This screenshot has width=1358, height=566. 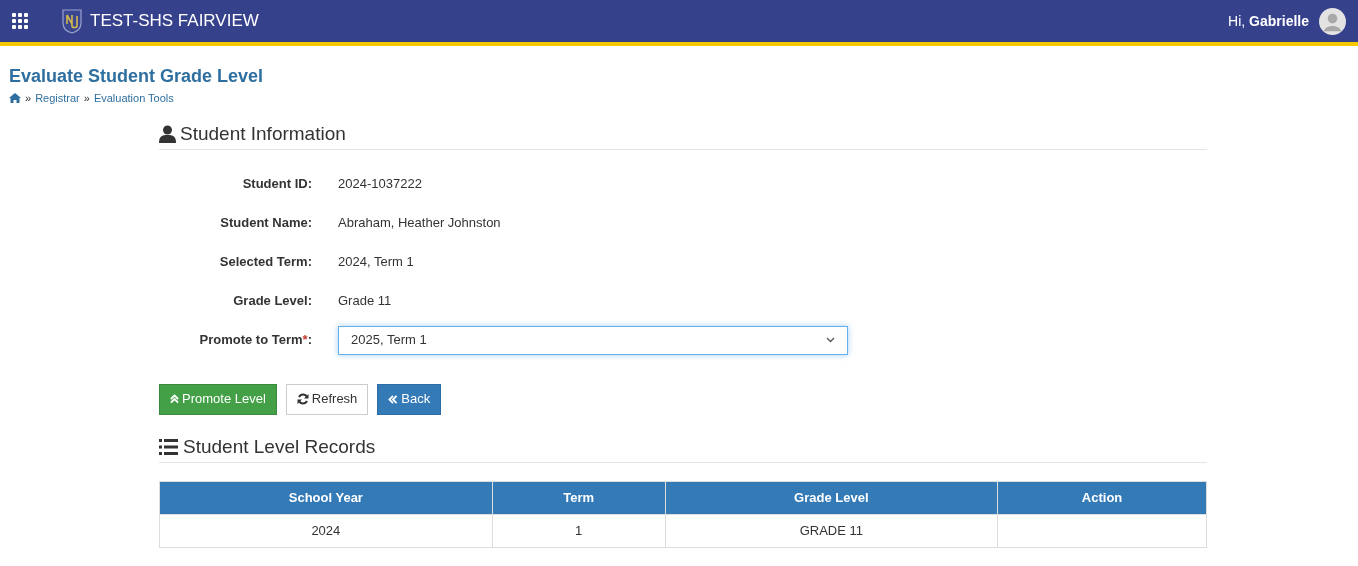 What do you see at coordinates (272, 301) in the screenshot?
I see `field-label: Grade Level:` at bounding box center [272, 301].